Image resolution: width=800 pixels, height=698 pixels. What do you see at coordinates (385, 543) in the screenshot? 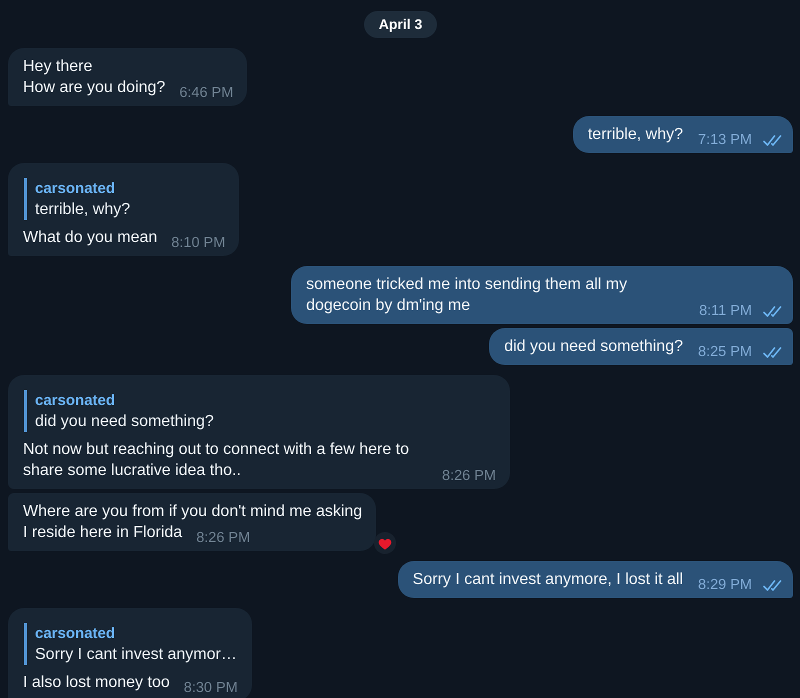
I see `heart-reaction-icon` at bounding box center [385, 543].